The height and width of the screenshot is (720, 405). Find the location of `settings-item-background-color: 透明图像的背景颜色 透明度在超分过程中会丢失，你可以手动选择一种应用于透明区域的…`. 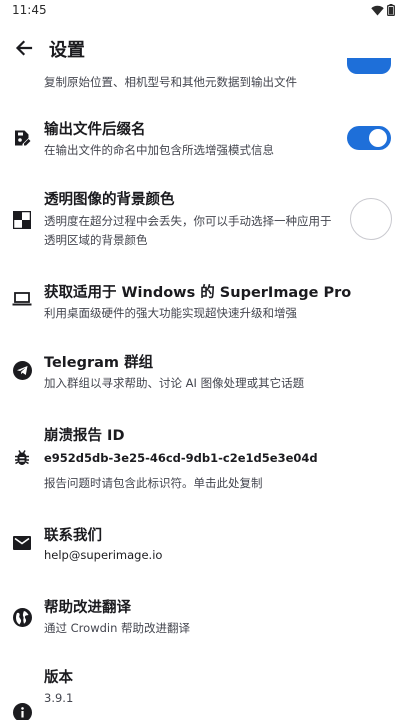

settings-item-background-color: 透明图像的背景颜色 透明度在超分过程中会丢失，你可以手动选择一种应用于透明区域的… is located at coordinates (202, 220).